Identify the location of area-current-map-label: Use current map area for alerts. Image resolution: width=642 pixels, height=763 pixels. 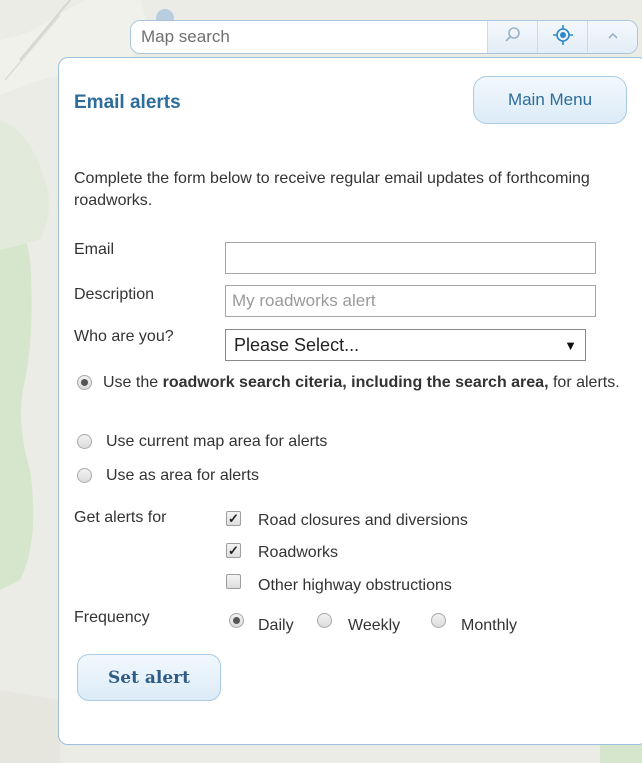
(217, 441).